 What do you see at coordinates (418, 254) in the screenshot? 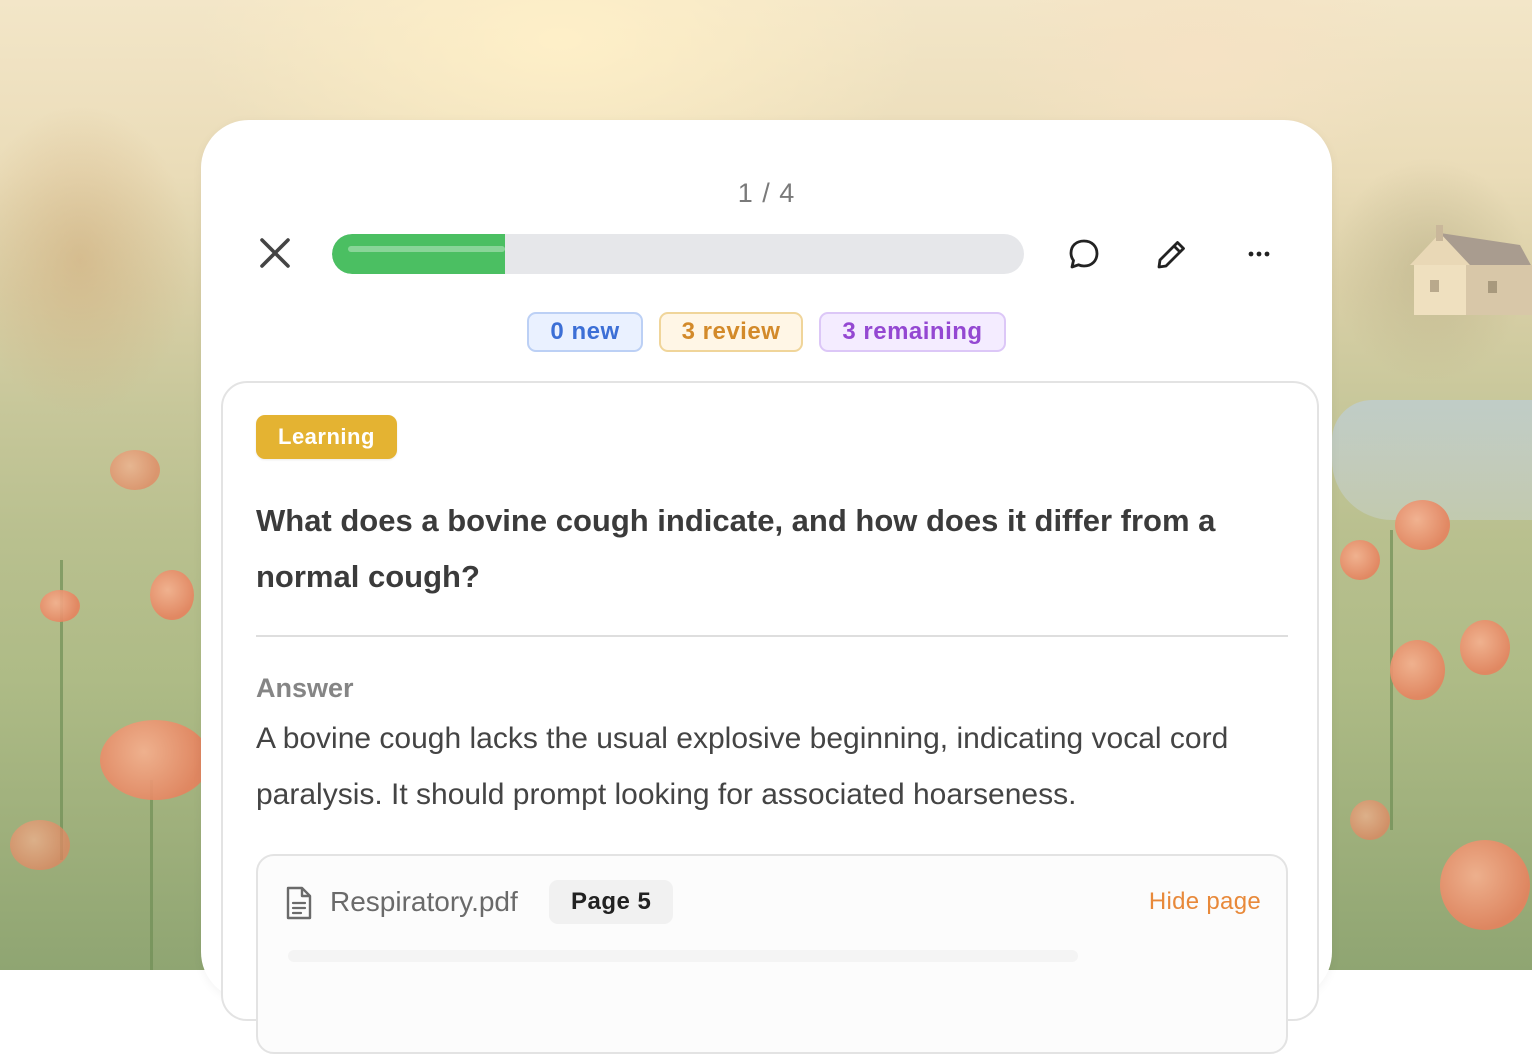
I see `progress-fill` at bounding box center [418, 254].